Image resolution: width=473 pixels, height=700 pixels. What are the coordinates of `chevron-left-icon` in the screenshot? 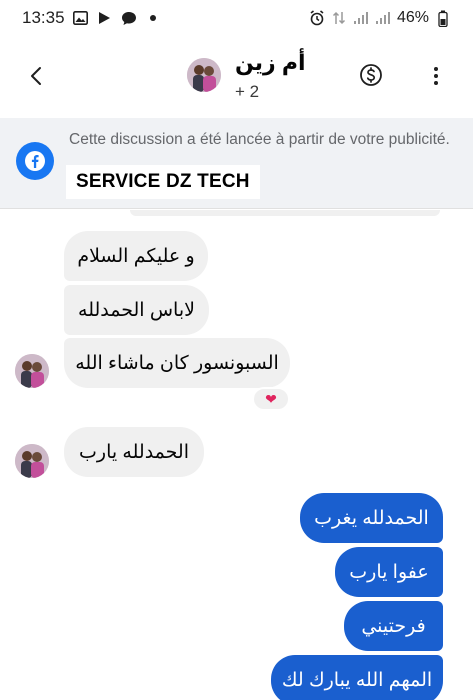 It's located at (36, 76).